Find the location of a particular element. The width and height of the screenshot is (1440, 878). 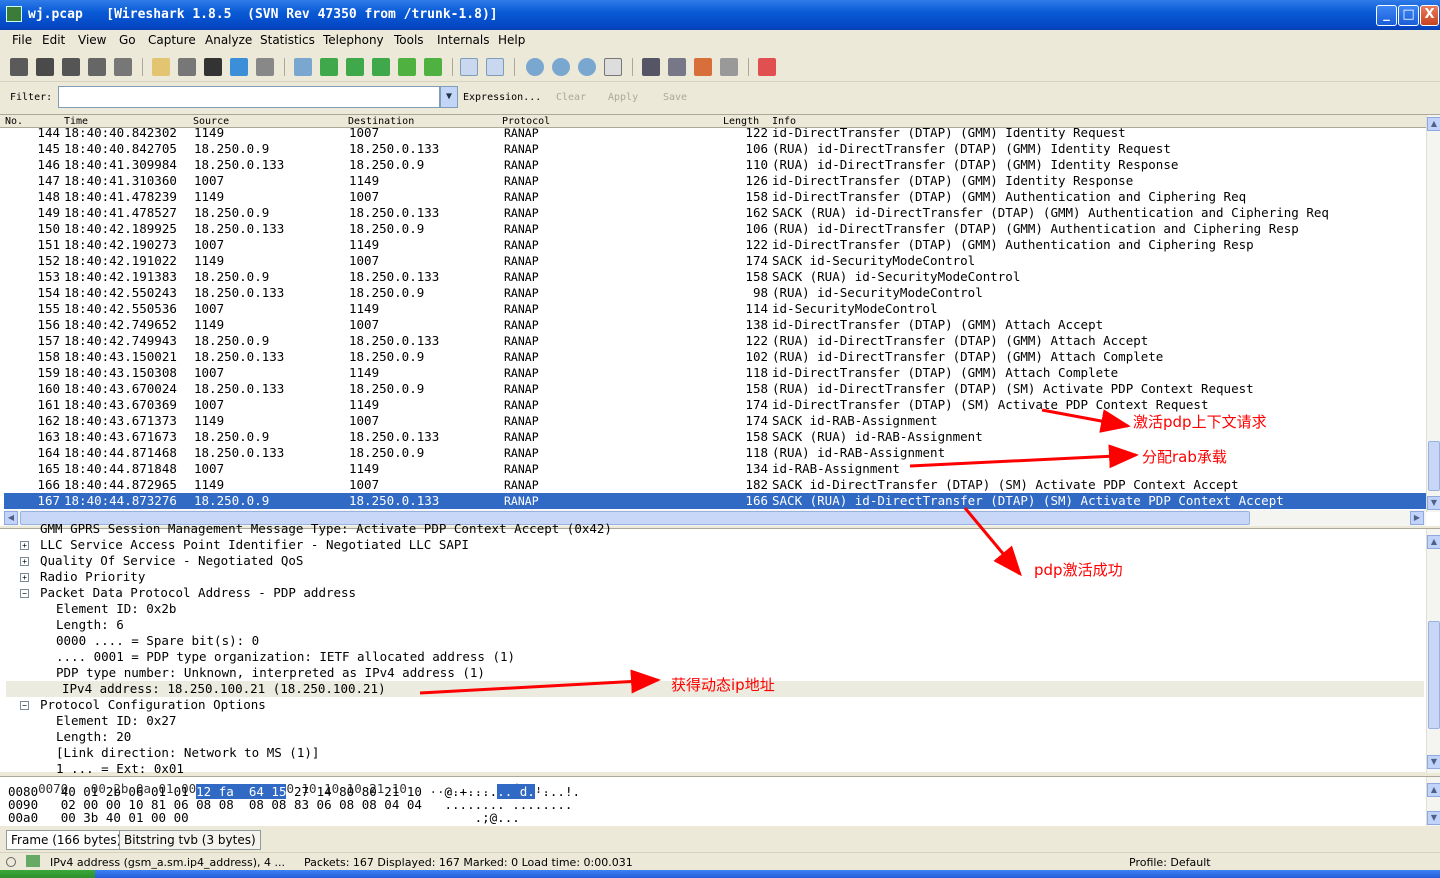

go-first-icon is located at coordinates (407, 67).